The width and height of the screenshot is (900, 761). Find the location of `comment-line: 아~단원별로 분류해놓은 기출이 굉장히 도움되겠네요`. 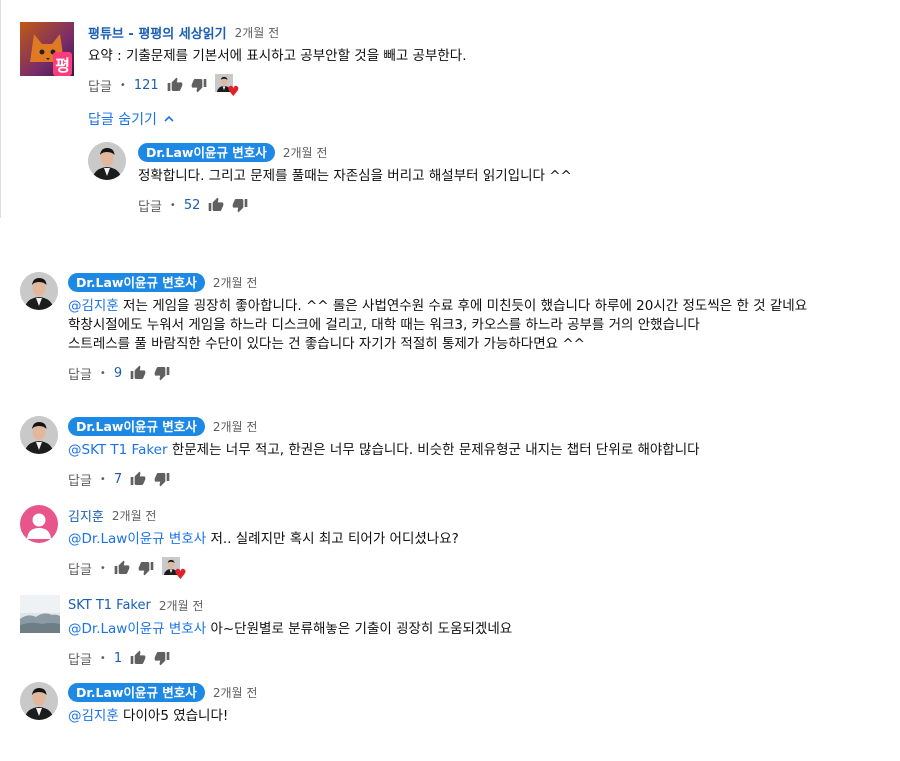

comment-line: 아~단원별로 분류해놓은 기출이 굉장히 도움되겠네요 is located at coordinates (359, 629).